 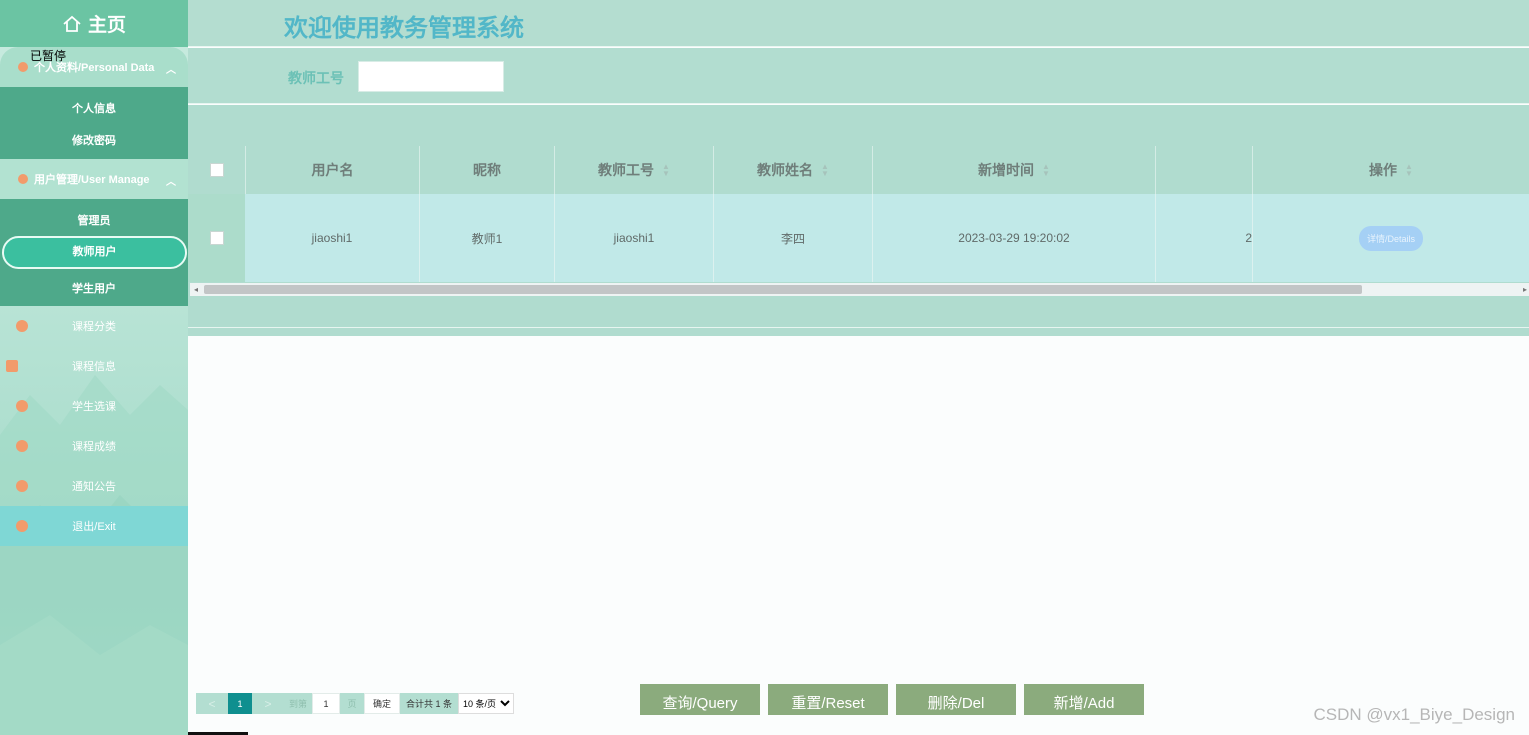 I want to click on col-nickname: 昵称, so click(x=486, y=170).